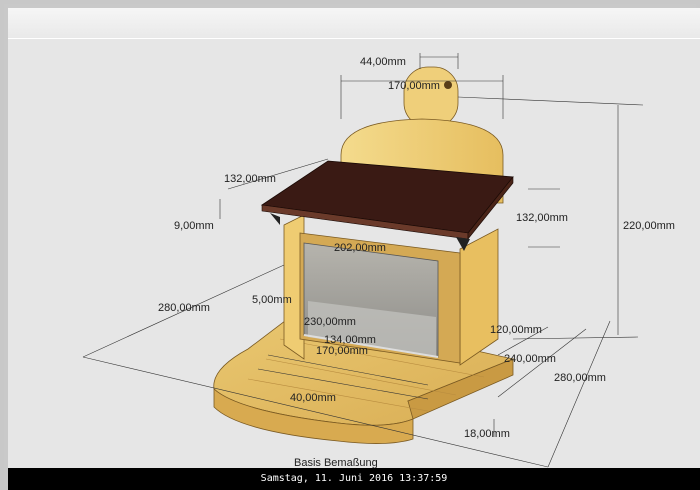 This screenshot has width=700, height=490. Describe the element at coordinates (250, 179) in the screenshot. I see `dim-roof-depth-left: 132,00mm` at that location.